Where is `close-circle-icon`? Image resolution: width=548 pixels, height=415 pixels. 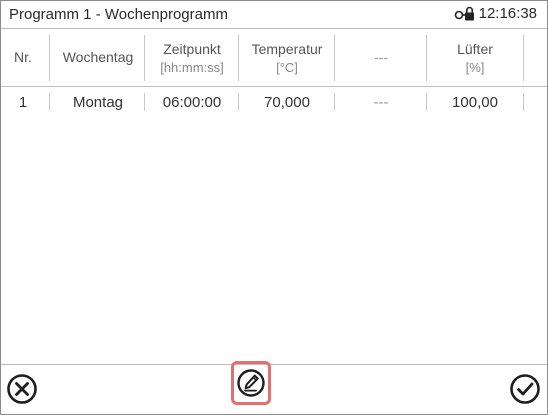
close-circle-icon is located at coordinates (22, 391).